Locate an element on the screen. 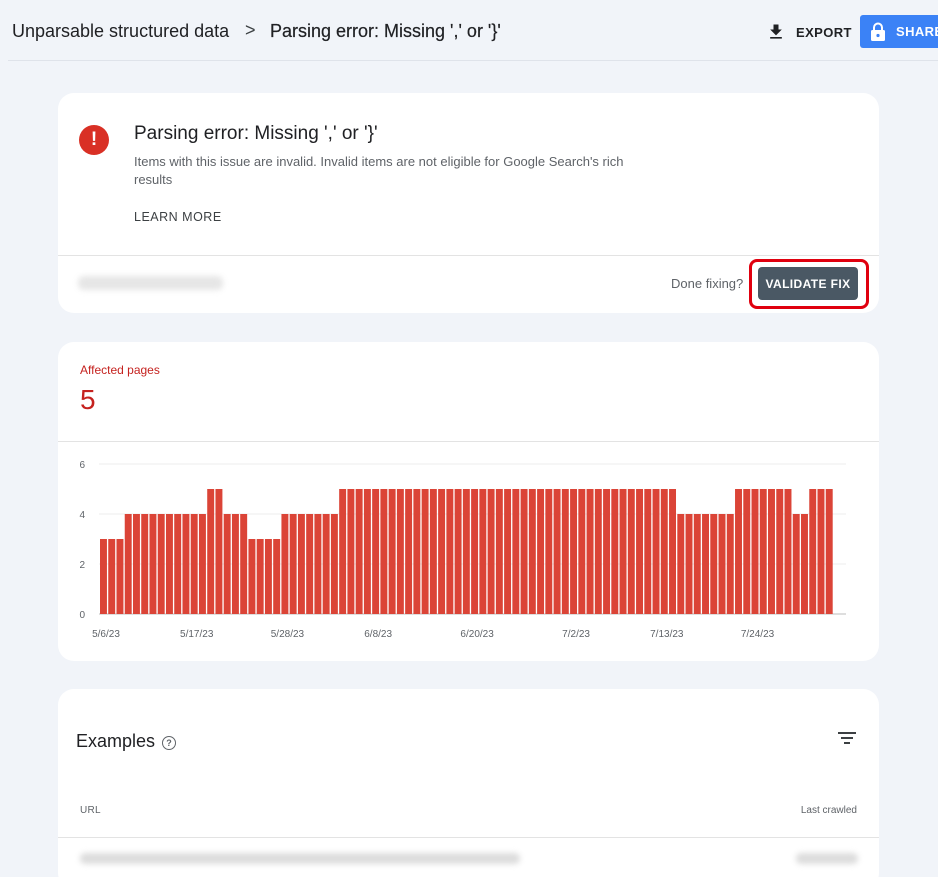 Image resolution: width=938 pixels, height=877 pixels. export-button: EXPORT is located at coordinates (809, 32).